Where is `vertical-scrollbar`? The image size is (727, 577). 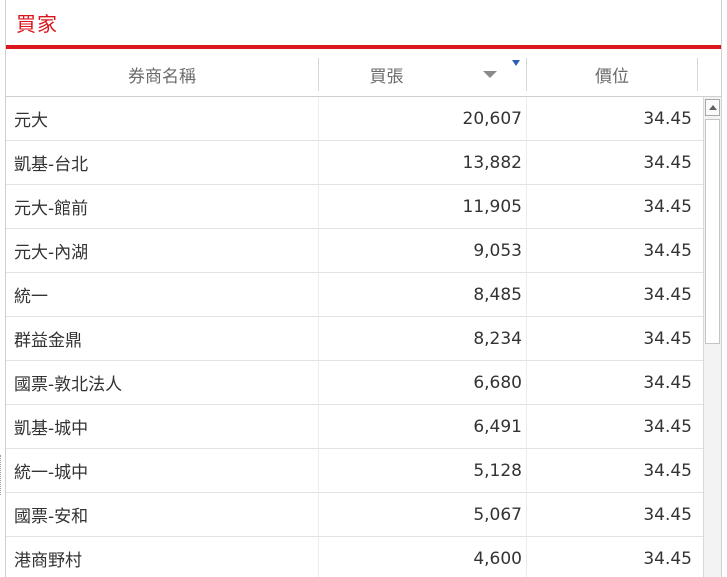
vertical-scrollbar is located at coordinates (712, 337).